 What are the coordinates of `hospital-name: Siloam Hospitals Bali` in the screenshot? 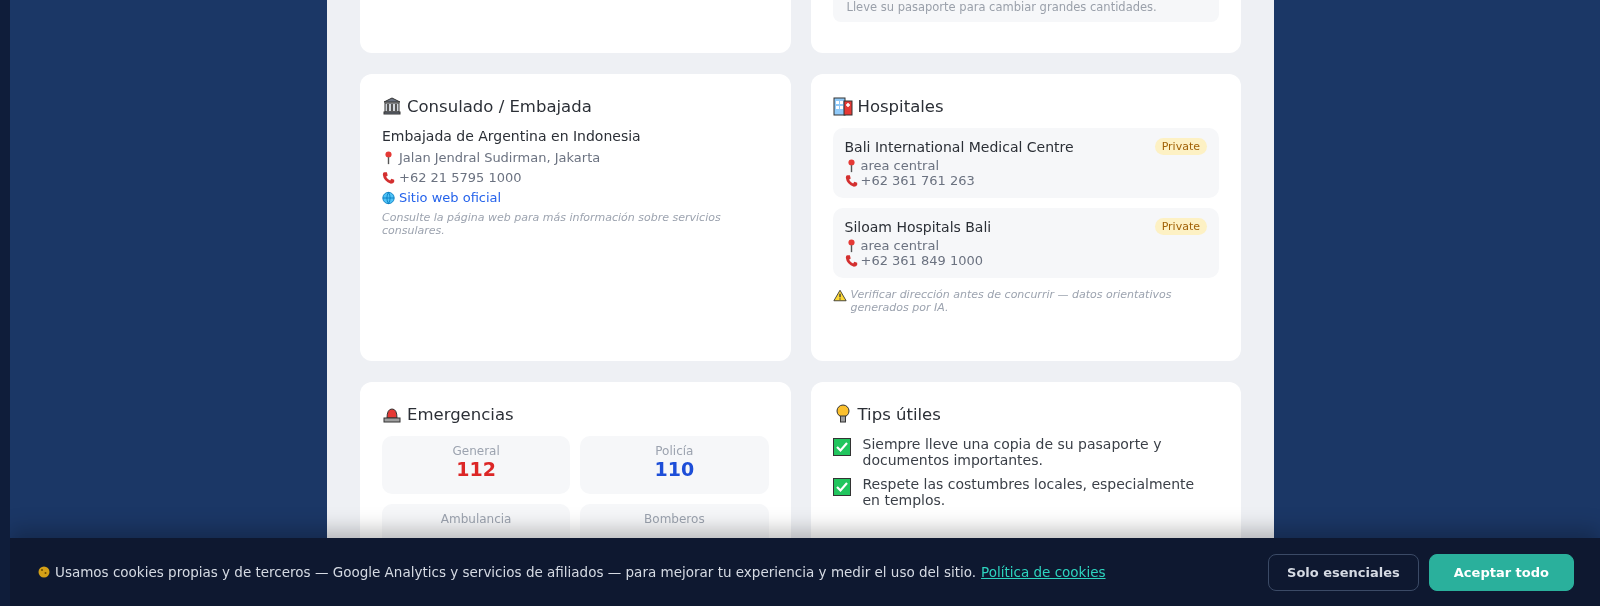 It's located at (918, 226).